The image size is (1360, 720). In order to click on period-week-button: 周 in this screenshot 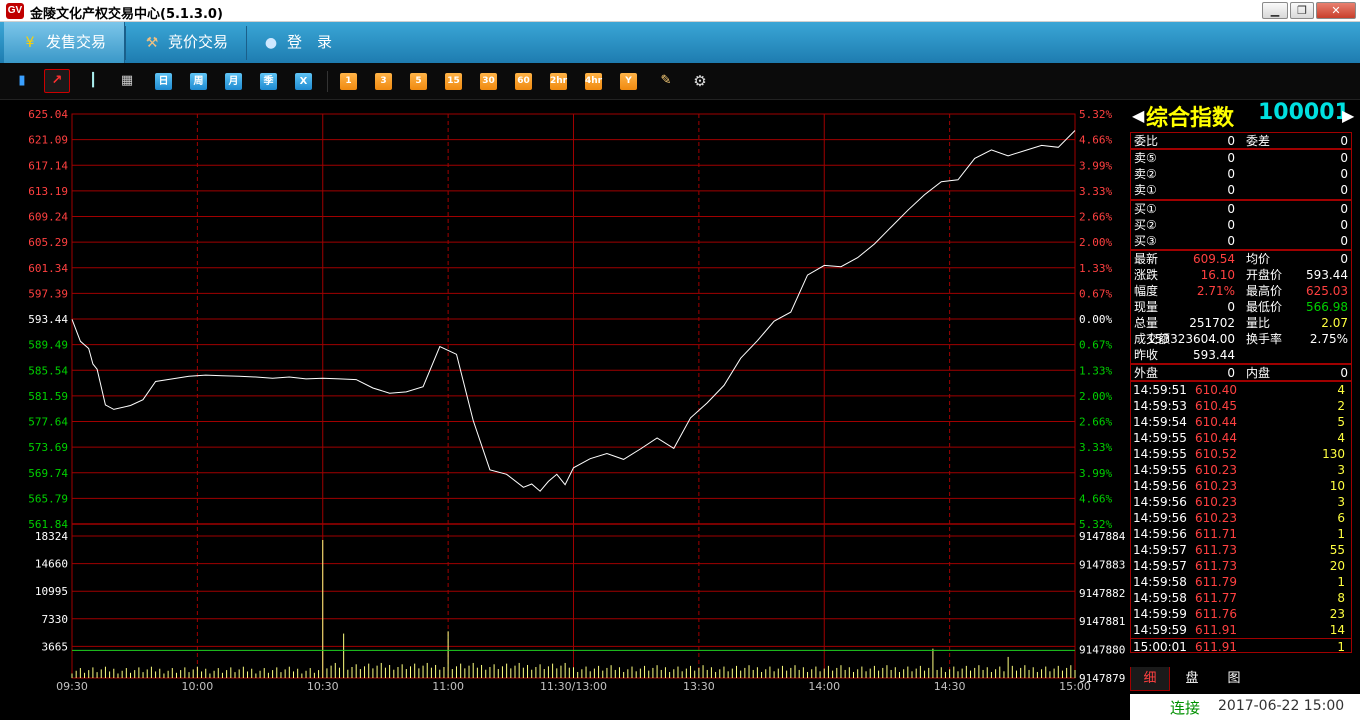, I will do `click(198, 81)`.